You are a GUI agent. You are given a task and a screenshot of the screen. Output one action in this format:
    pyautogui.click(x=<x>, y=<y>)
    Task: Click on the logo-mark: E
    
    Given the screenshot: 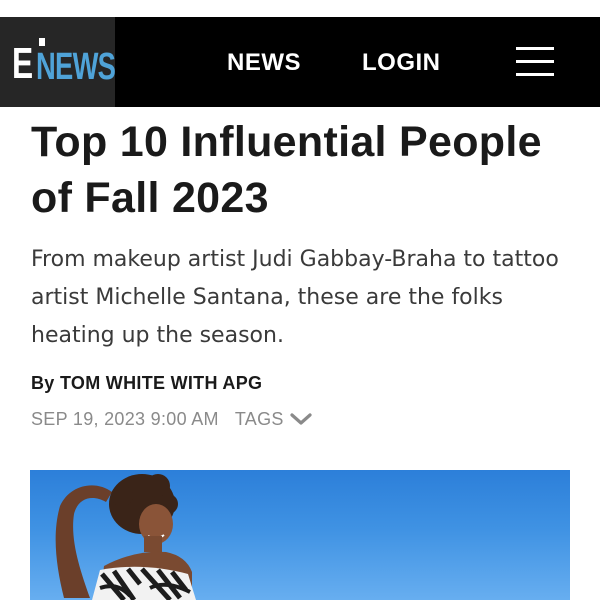 What is the action you would take?
    pyautogui.click(x=23, y=63)
    